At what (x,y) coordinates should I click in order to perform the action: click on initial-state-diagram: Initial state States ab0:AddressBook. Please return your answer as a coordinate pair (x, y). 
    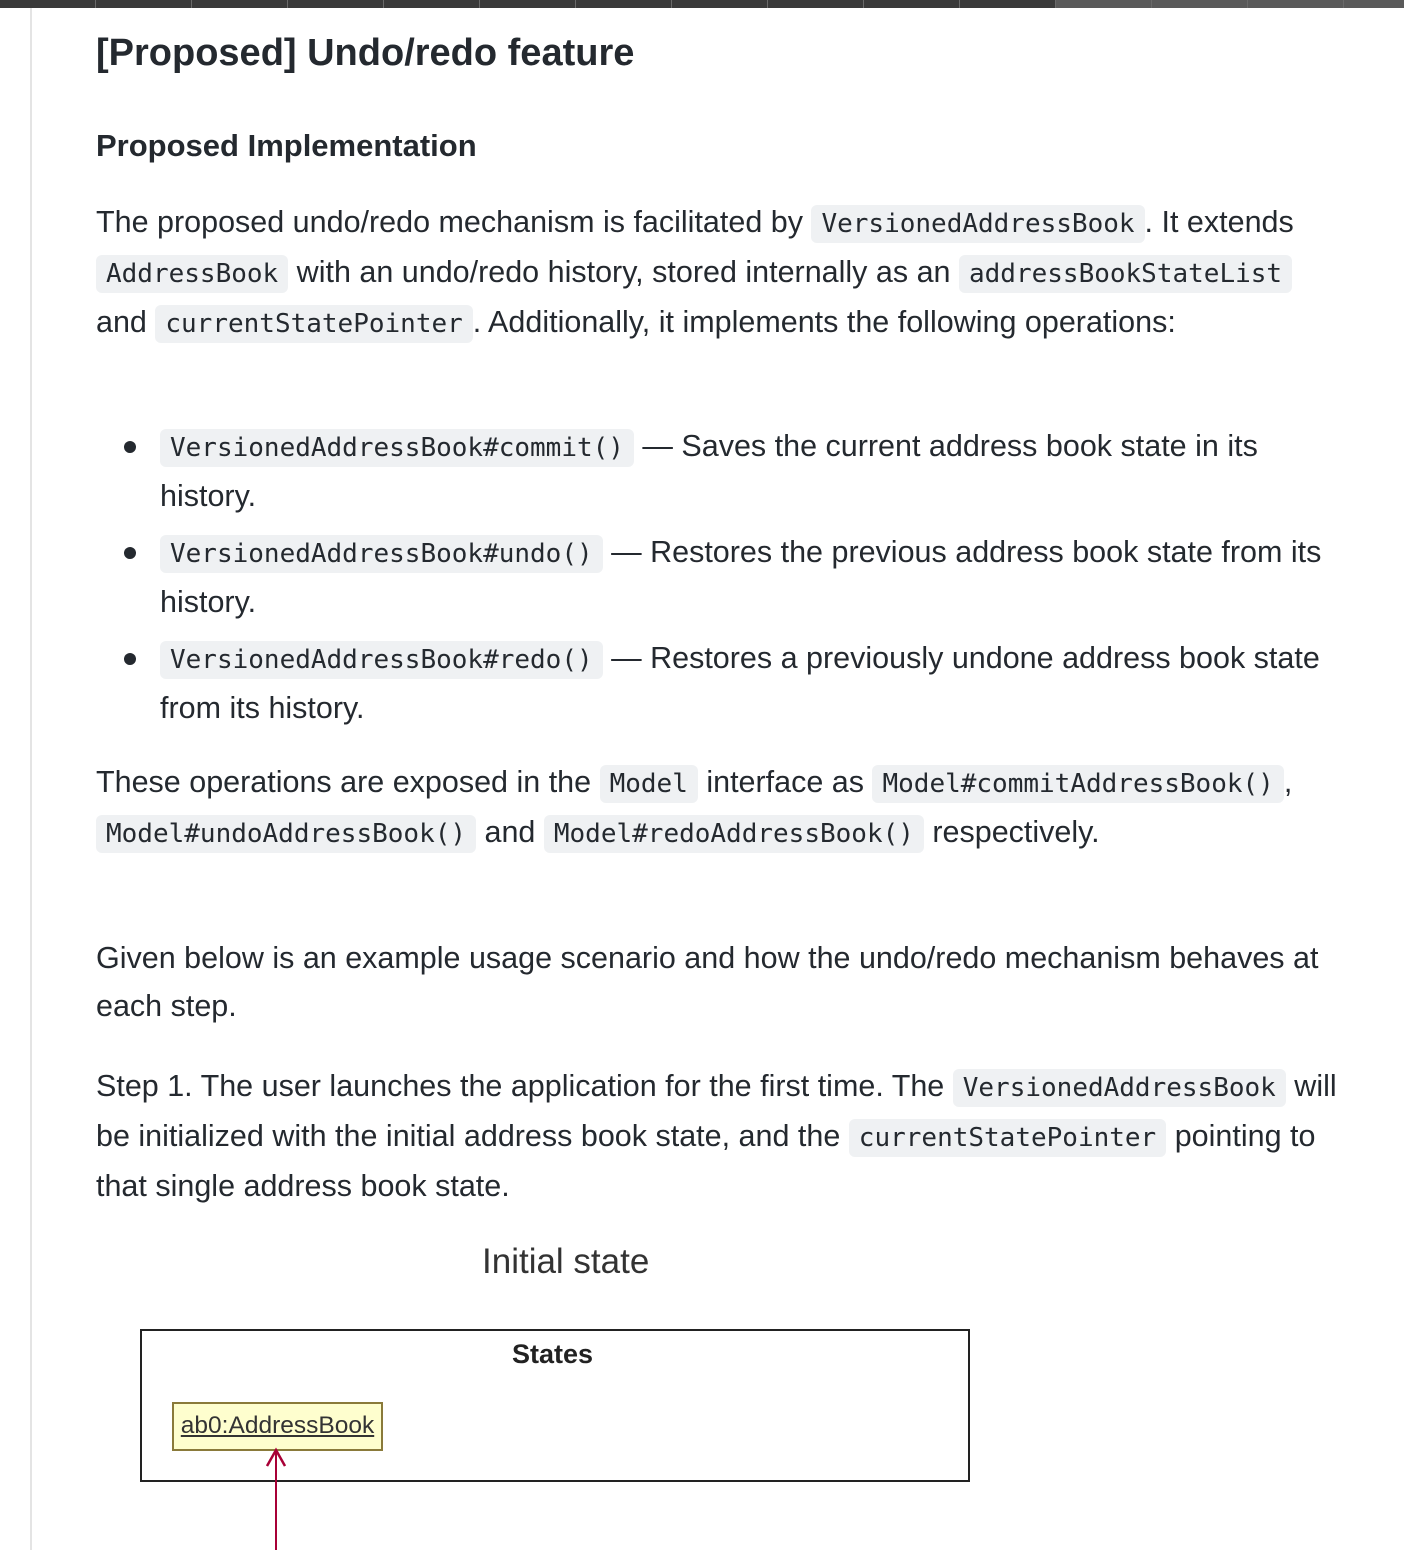
    Looking at the image, I should click on (596, 1393).